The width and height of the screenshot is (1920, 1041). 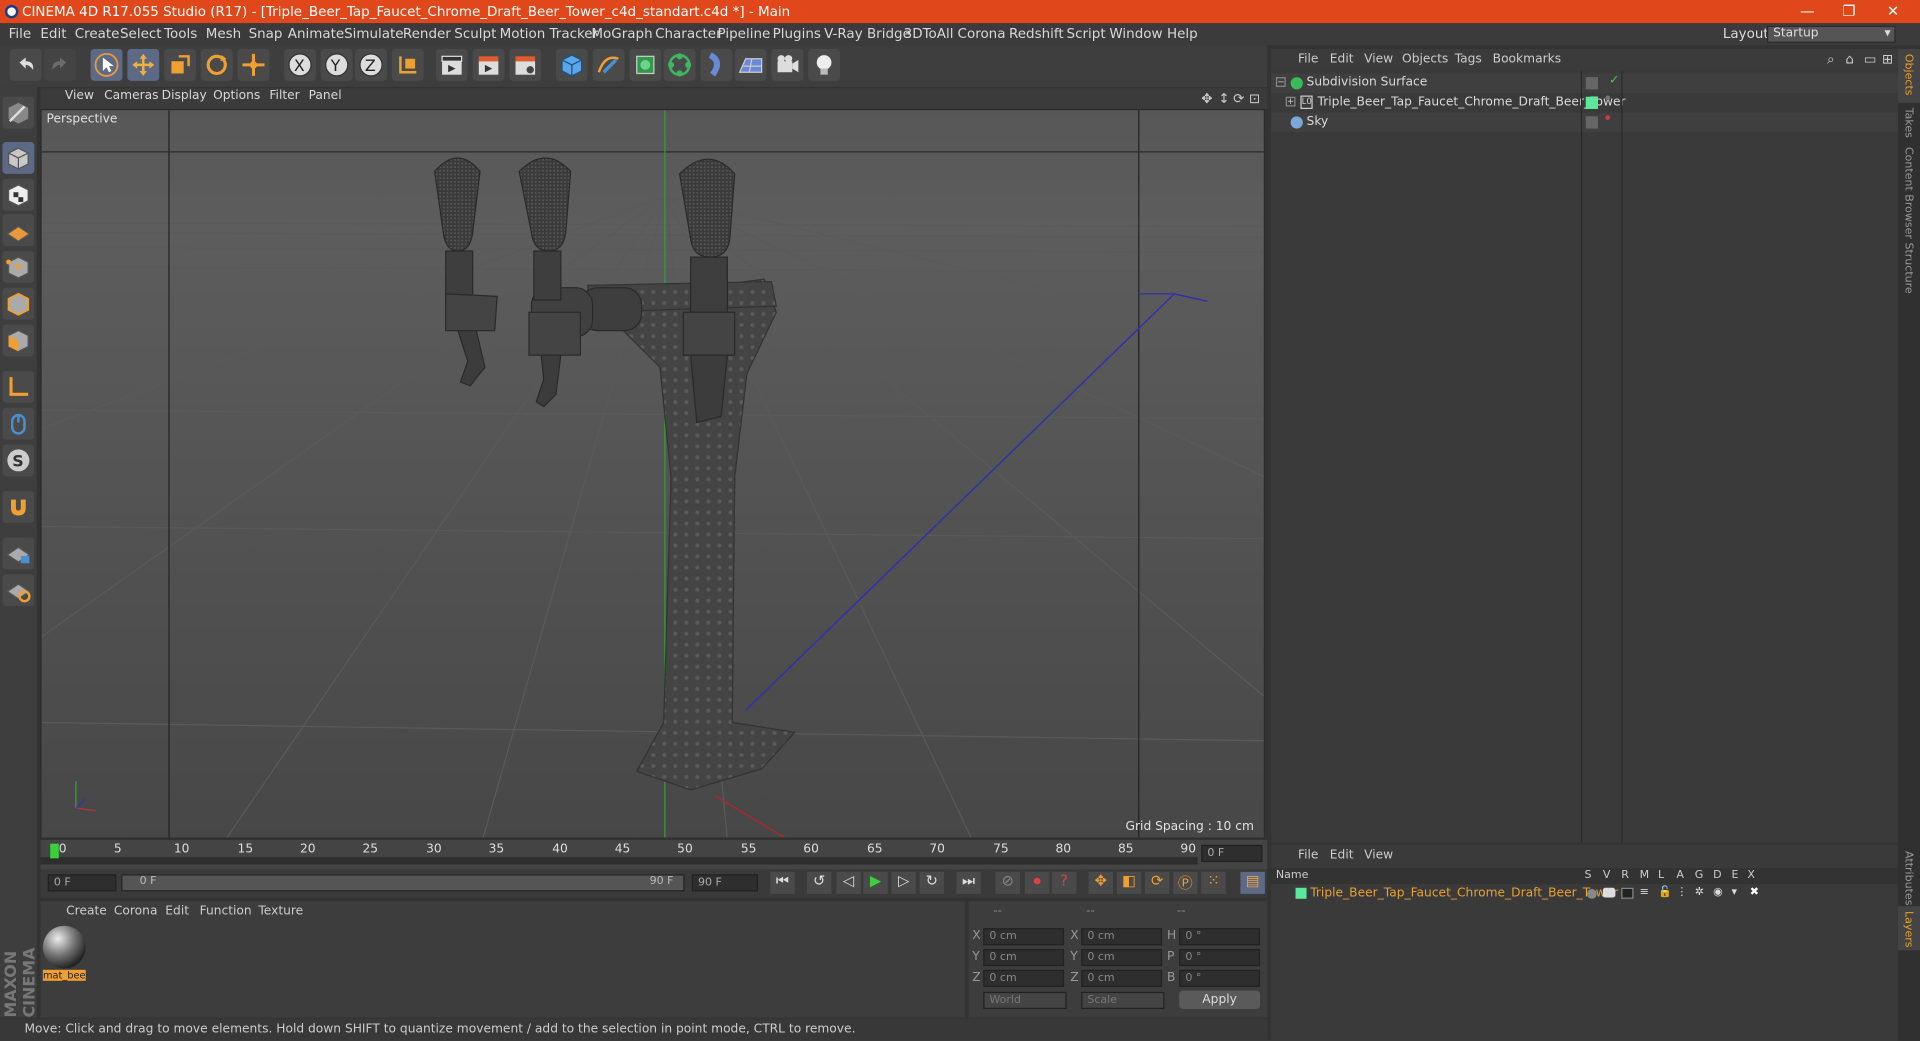 I want to click on render-toggle-icon, so click(x=1627, y=893).